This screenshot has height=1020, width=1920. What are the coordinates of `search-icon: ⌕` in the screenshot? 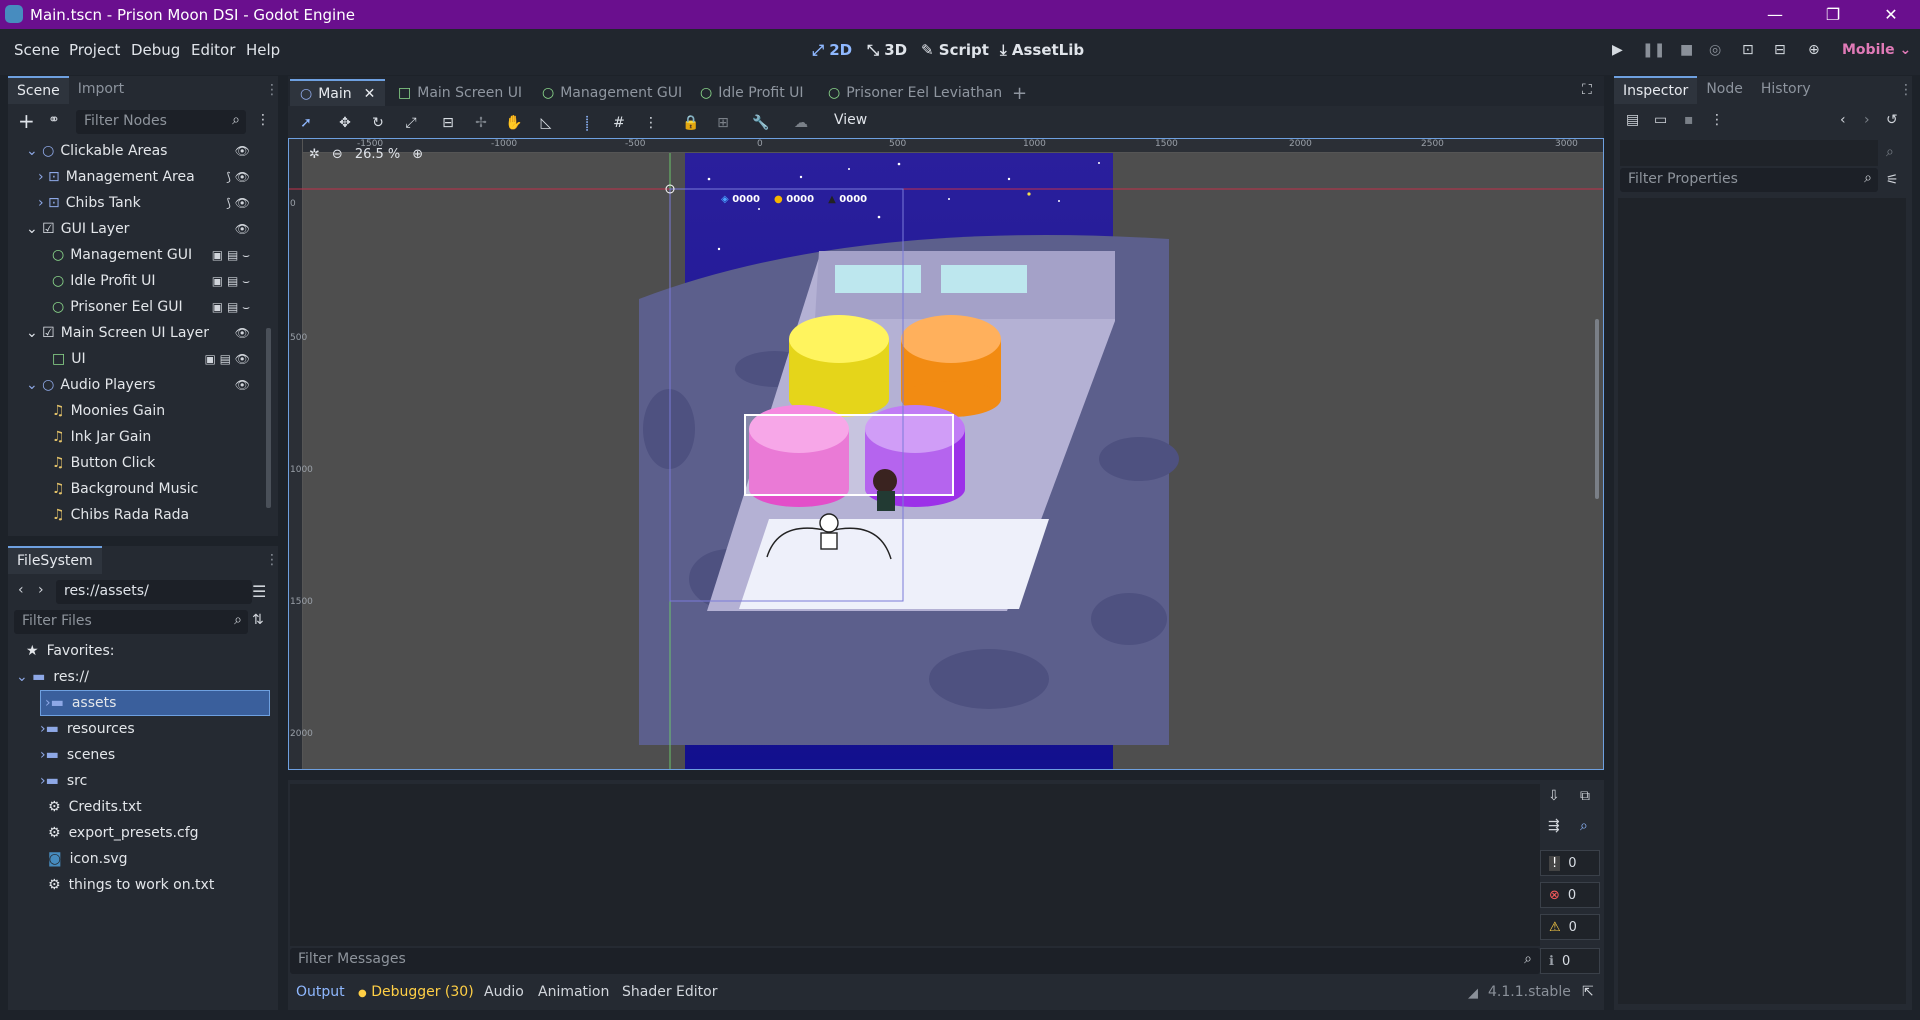 It's located at (1584, 826).